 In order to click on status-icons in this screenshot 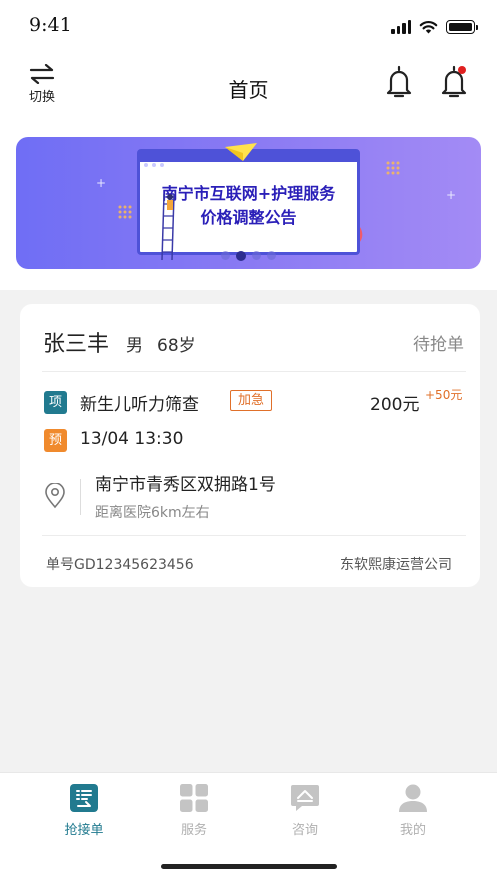, I will do `click(434, 27)`.